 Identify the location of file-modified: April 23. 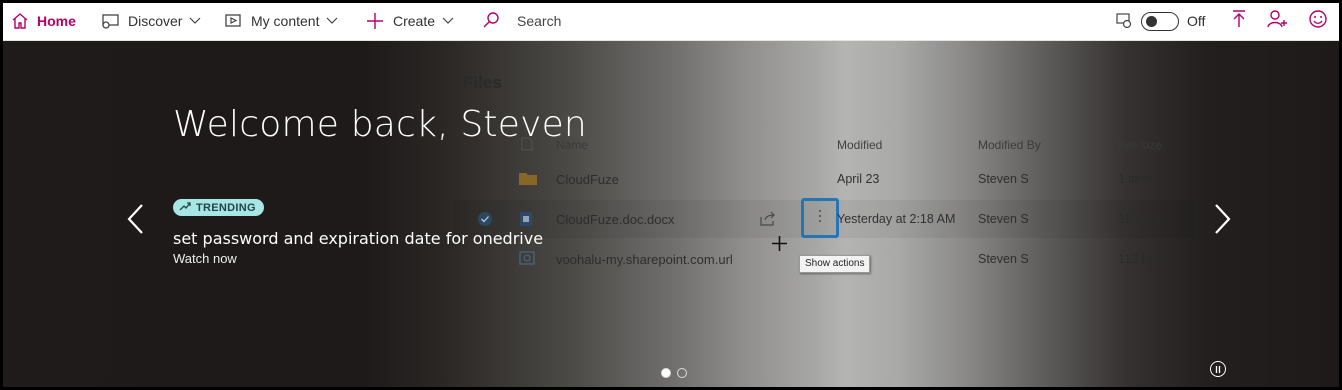
(858, 179).